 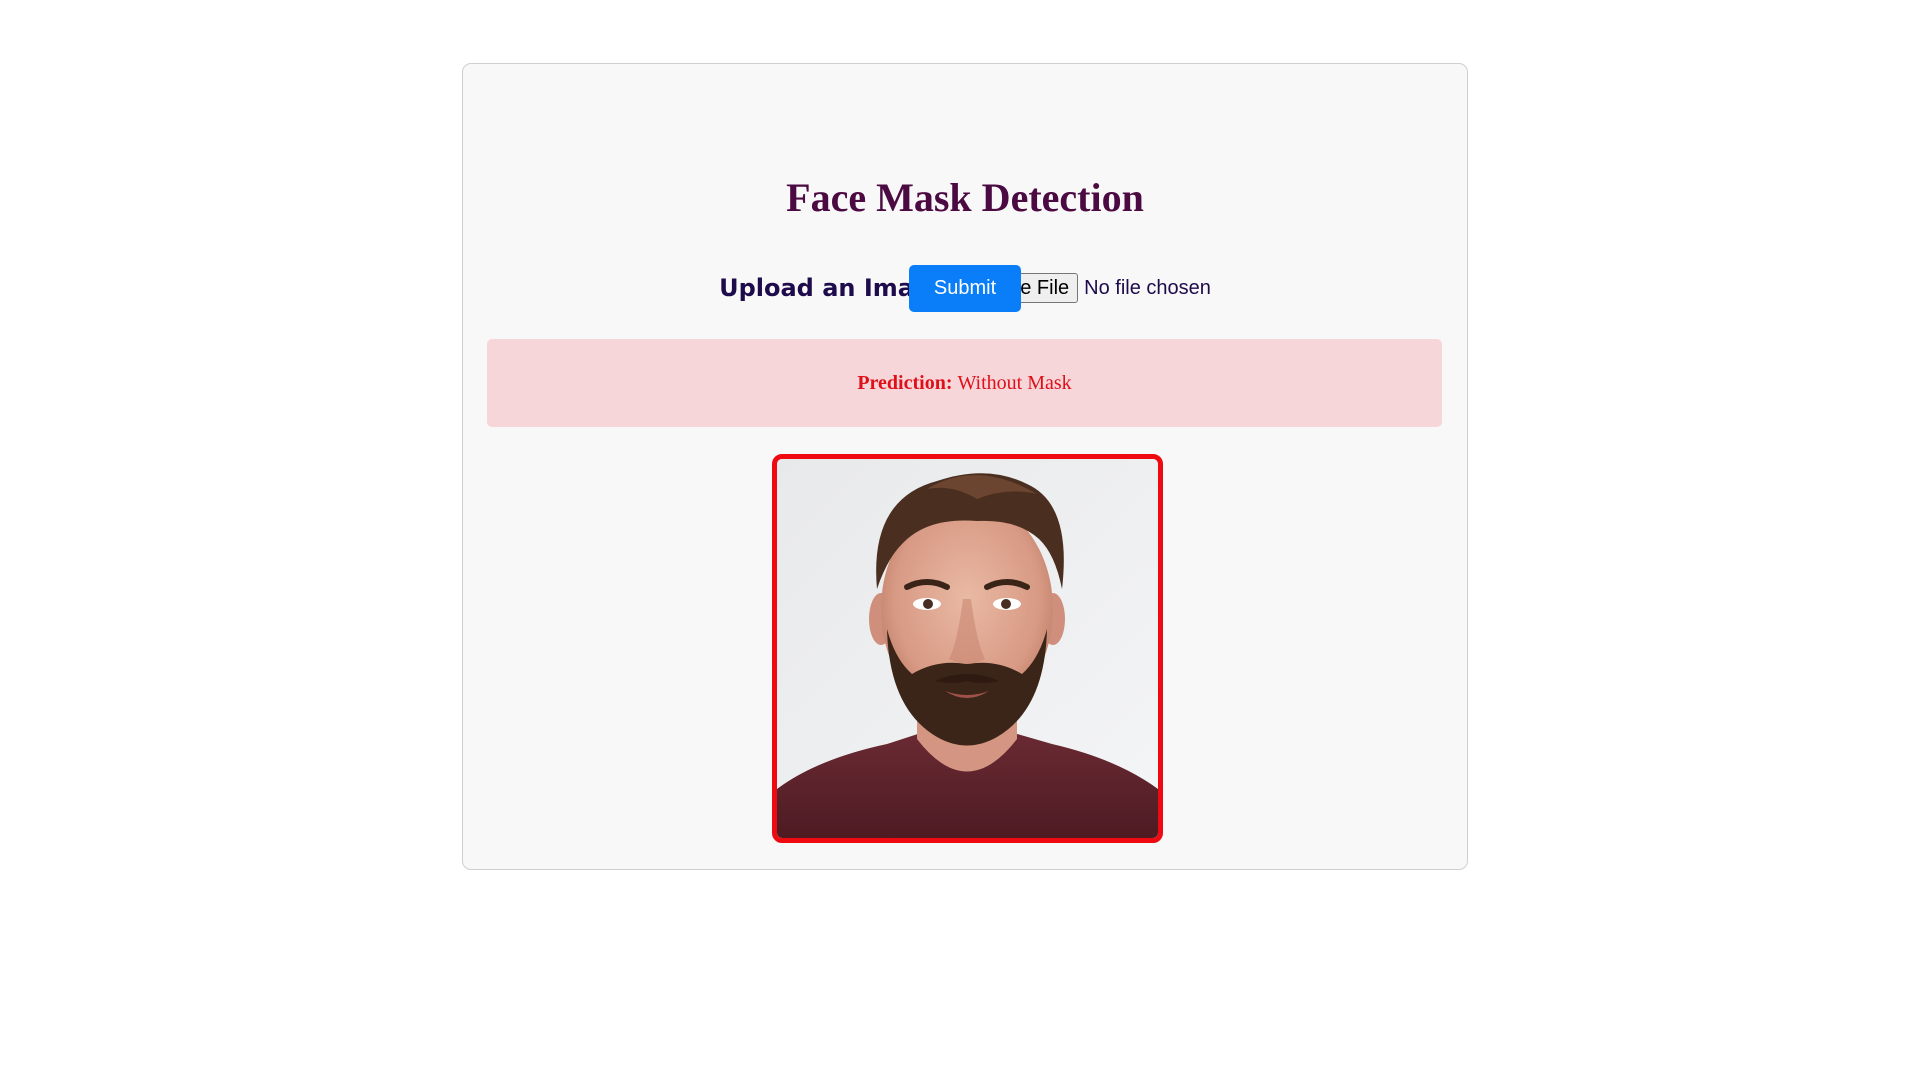 I want to click on file-status-text: No file chosen, so click(x=1147, y=287).